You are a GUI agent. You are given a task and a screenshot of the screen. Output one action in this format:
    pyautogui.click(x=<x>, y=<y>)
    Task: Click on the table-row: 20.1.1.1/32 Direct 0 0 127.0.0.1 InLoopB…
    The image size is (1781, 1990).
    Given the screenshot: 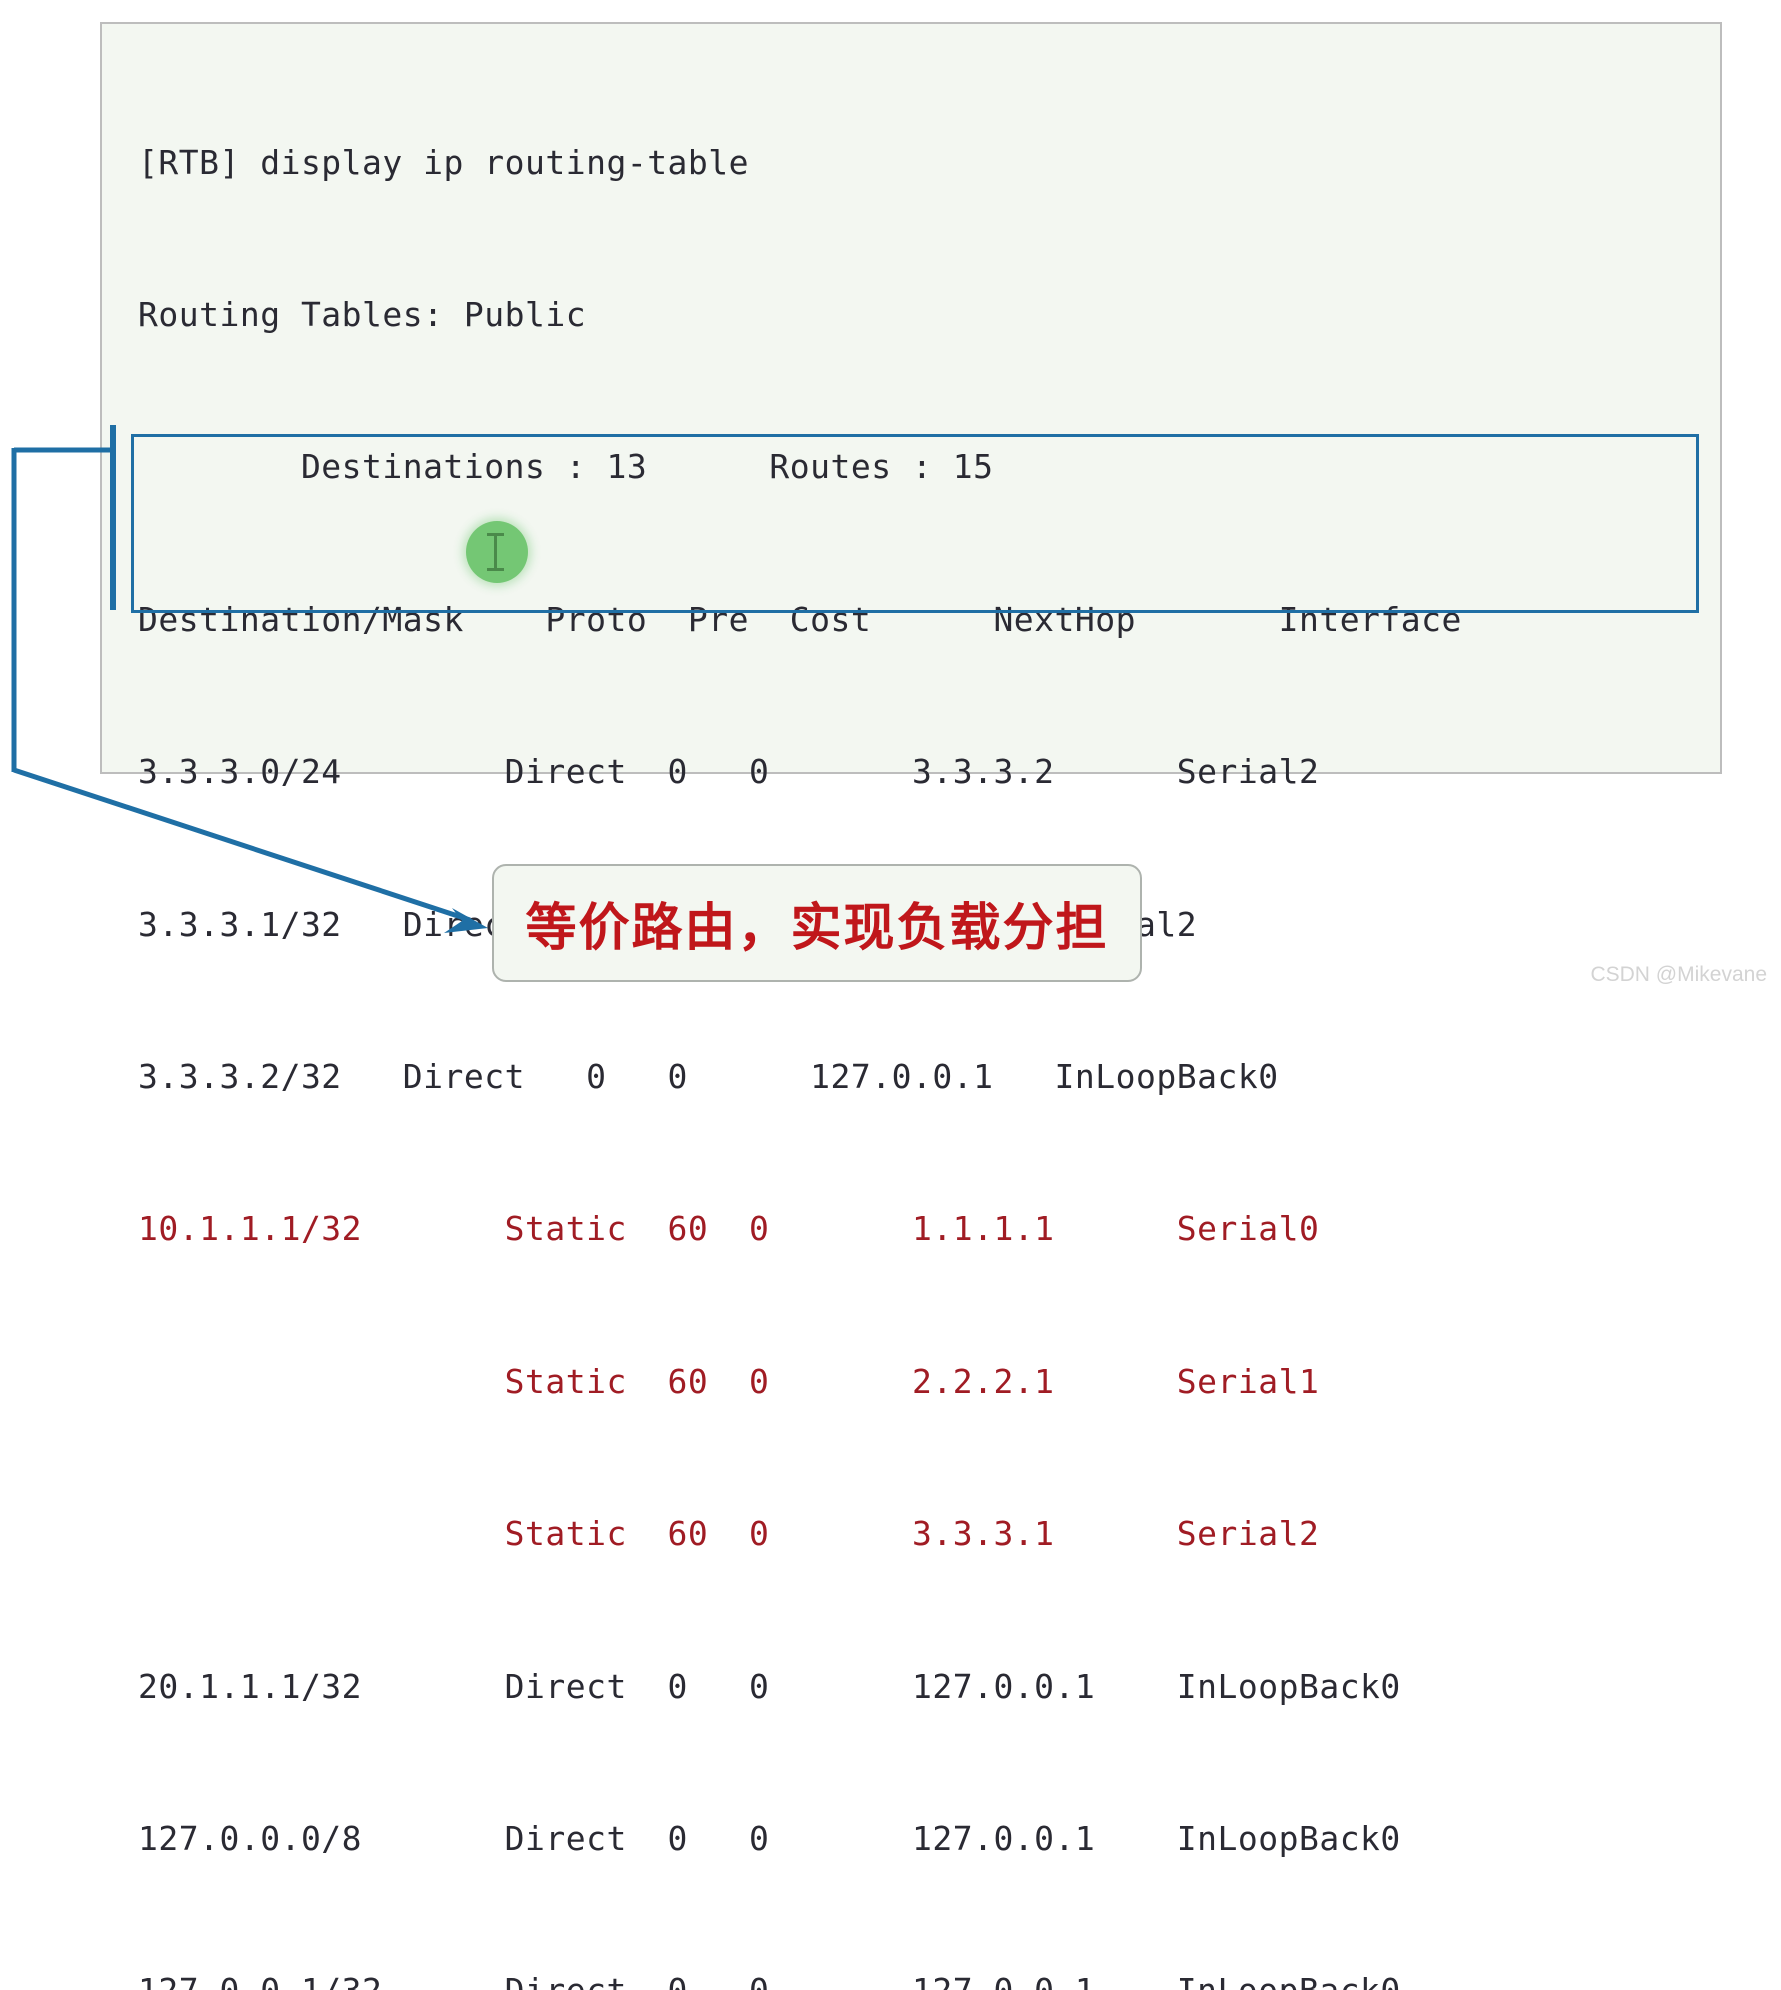 What is the action you would take?
    pyautogui.click(x=769, y=1686)
    